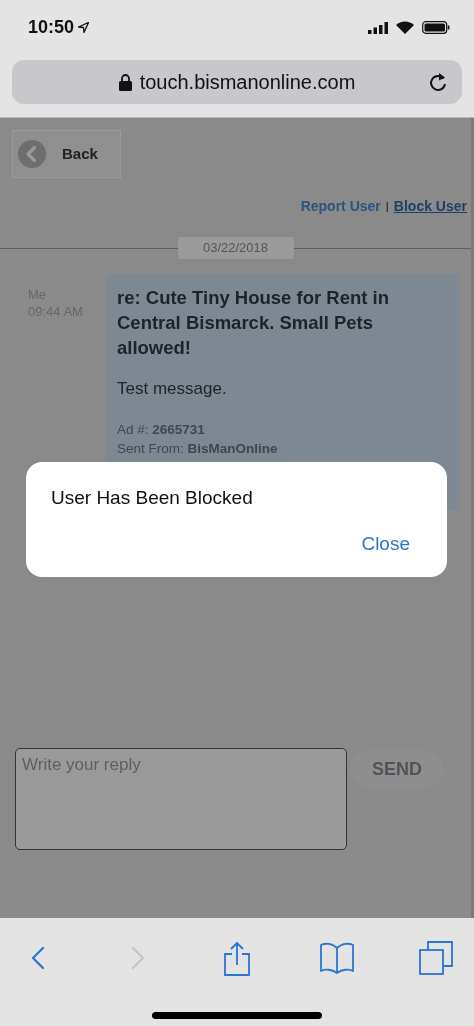  I want to click on message-body: Test message., so click(172, 389).